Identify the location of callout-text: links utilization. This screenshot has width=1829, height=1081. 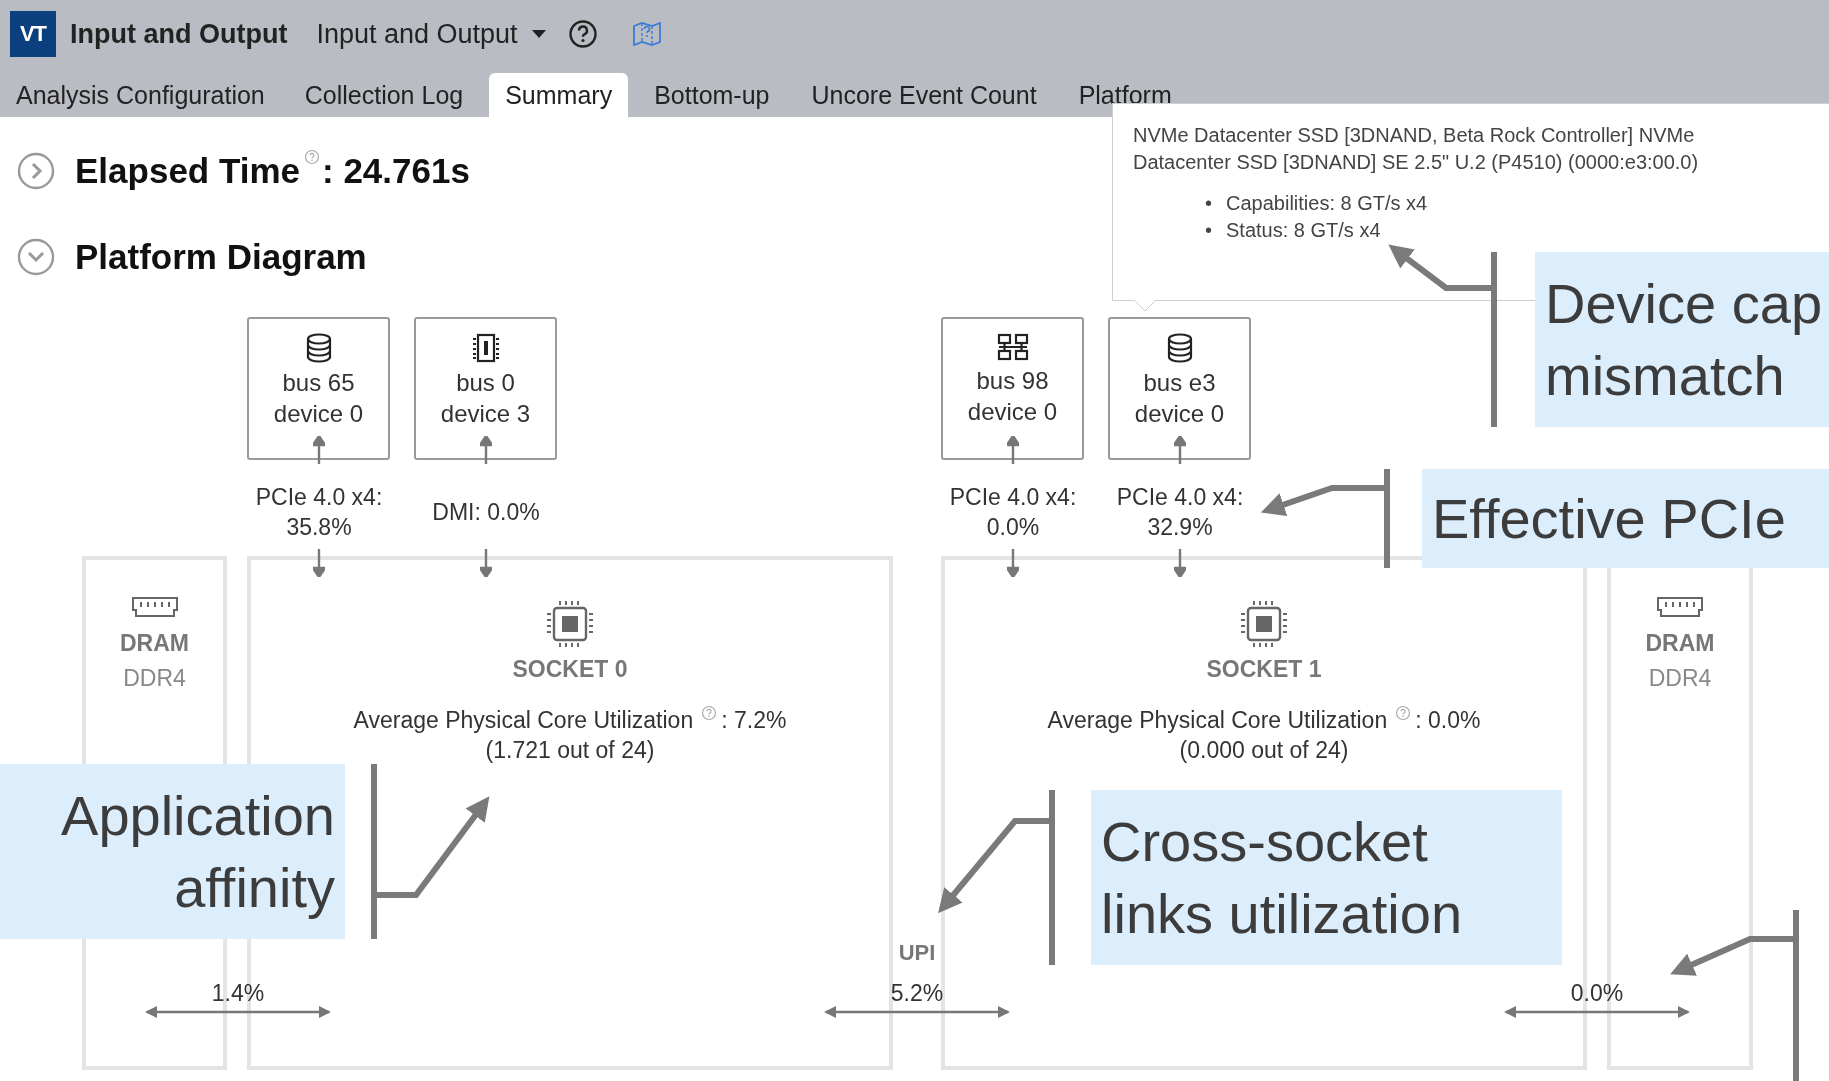
(1282, 913).